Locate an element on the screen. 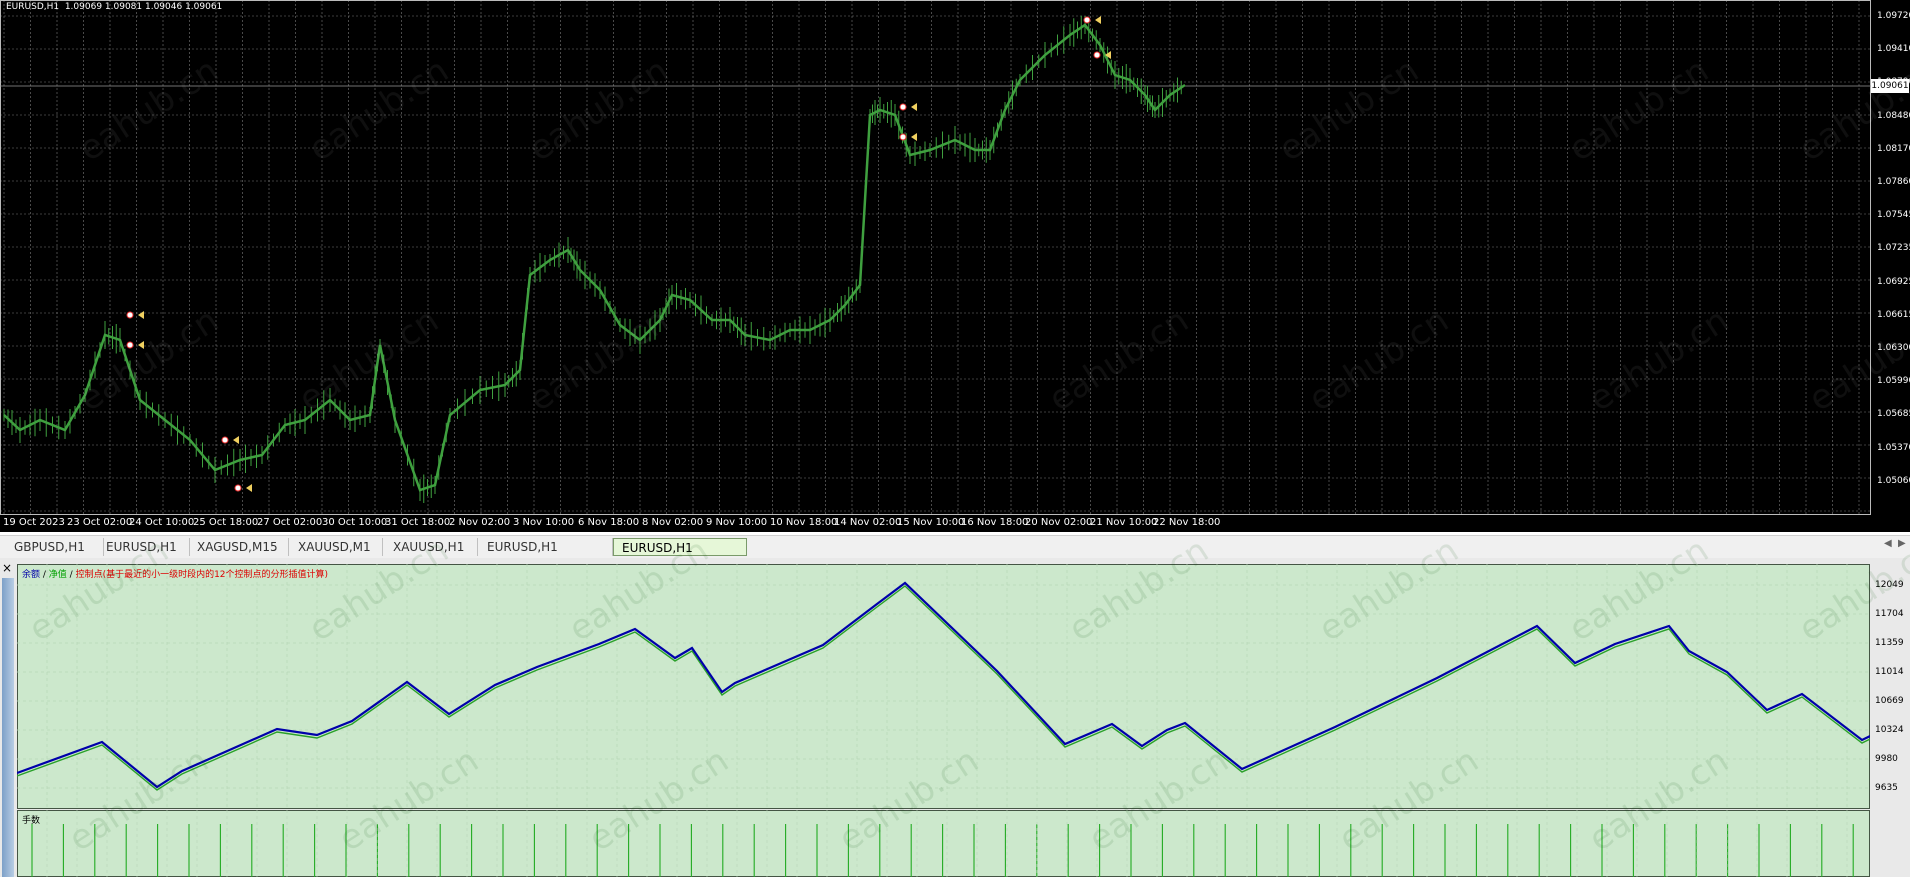  time-label: 14 Nov 02:00 is located at coordinates (868, 522).